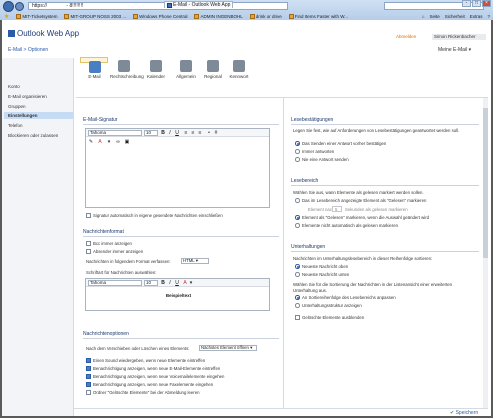 Image resolution: width=493 pixels, height=418 pixels. What do you see at coordinates (195, 261) in the screenshot?
I see `compose-format-select: HTML ▾` at bounding box center [195, 261].